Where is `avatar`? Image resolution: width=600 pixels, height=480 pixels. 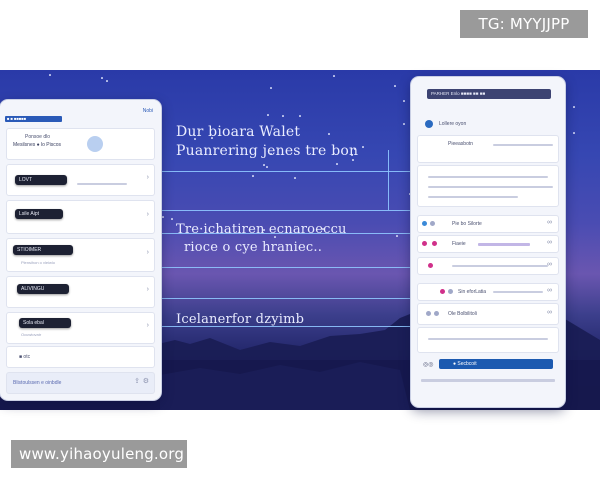
avatar is located at coordinates (95, 144).